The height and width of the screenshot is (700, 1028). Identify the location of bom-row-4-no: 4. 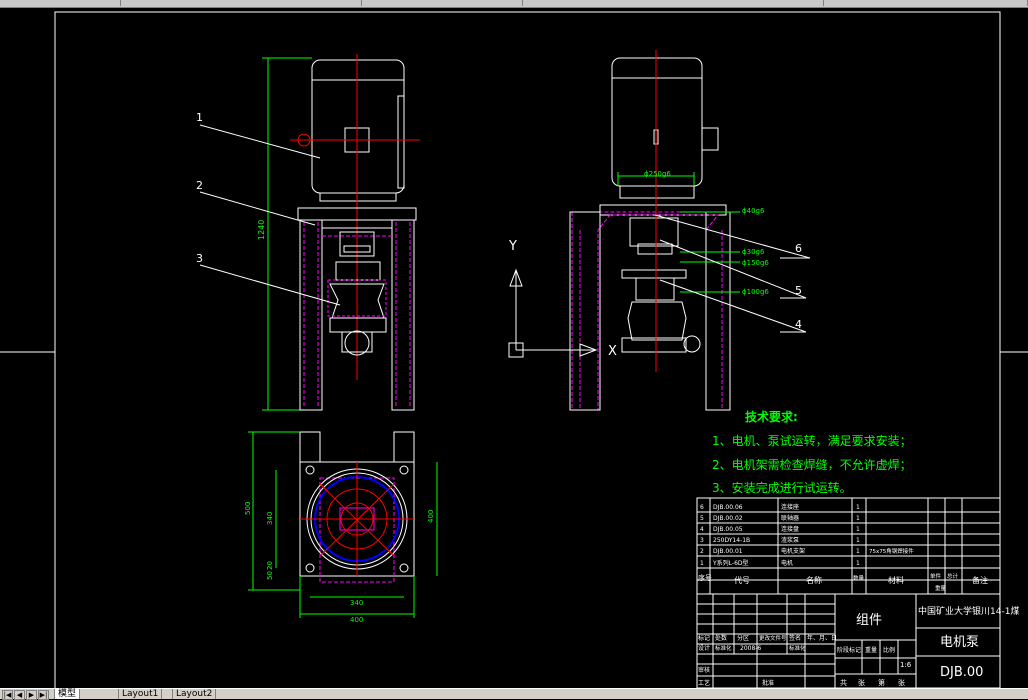
(702, 529).